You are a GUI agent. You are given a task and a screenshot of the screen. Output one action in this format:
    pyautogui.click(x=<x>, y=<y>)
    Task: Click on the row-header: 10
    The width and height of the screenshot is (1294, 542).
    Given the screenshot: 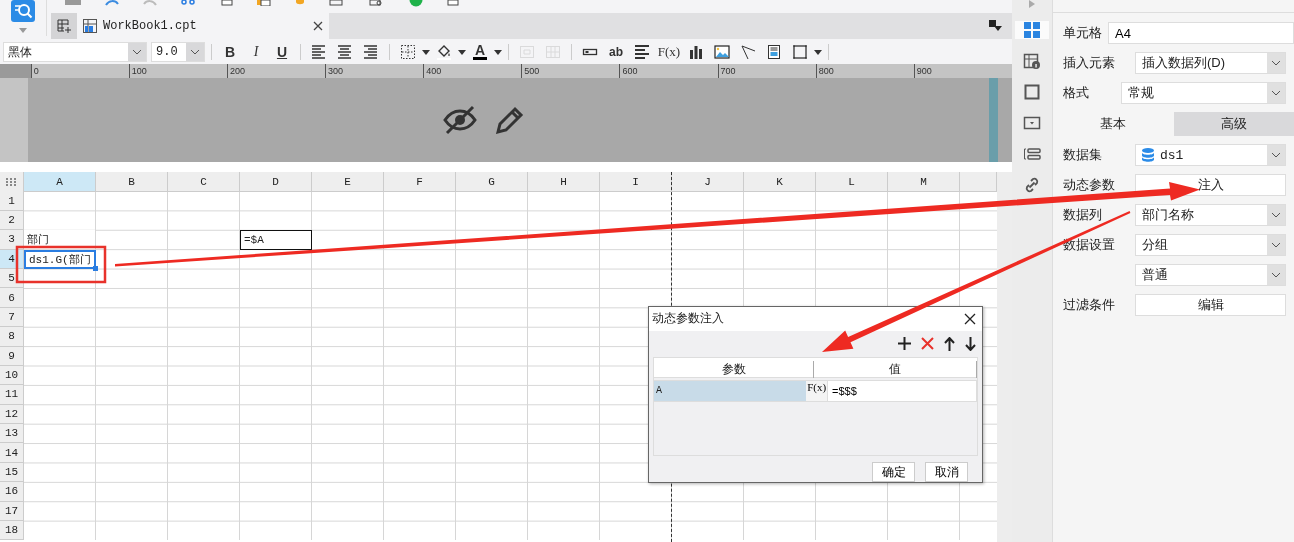 What is the action you would take?
    pyautogui.click(x=12, y=375)
    